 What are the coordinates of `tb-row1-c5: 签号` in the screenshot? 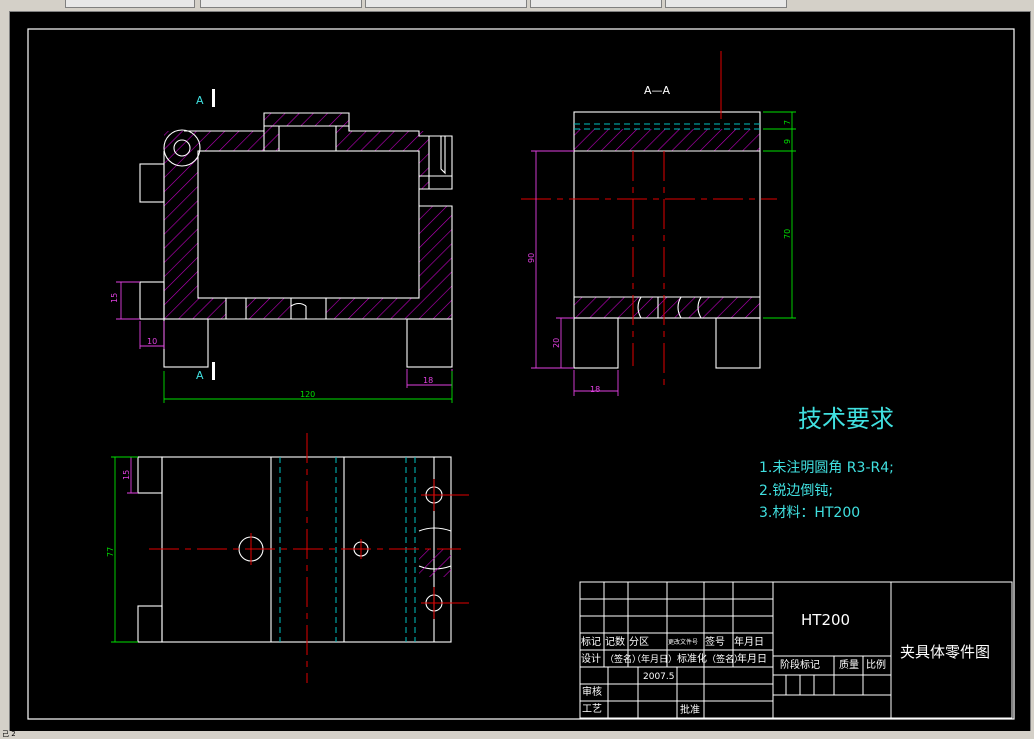 It's located at (715, 641).